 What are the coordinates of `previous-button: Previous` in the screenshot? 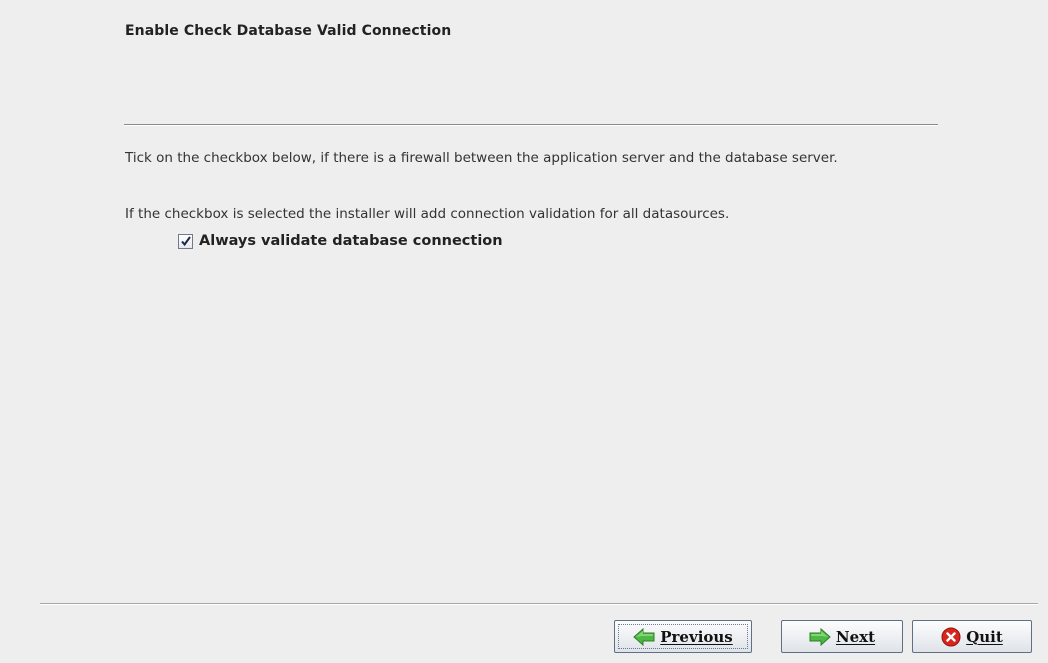 It's located at (683, 636).